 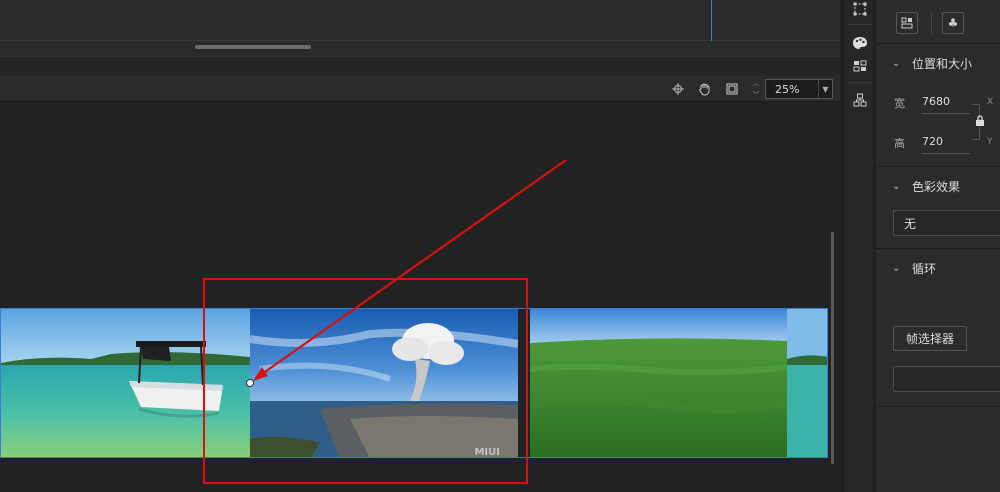 What do you see at coordinates (420, 89) in the screenshot?
I see `preview-toolbar: ︿ ﹀ 25% ▼` at bounding box center [420, 89].